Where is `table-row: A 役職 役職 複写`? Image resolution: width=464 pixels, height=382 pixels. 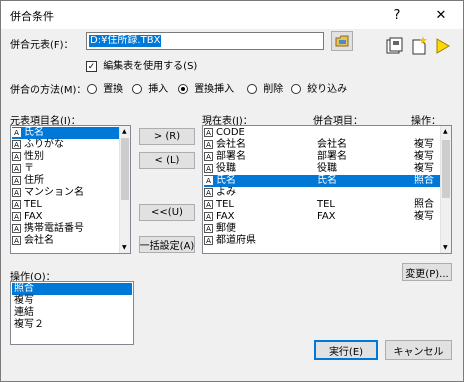
table-row: A 役職 役職 複写 is located at coordinates (322, 169).